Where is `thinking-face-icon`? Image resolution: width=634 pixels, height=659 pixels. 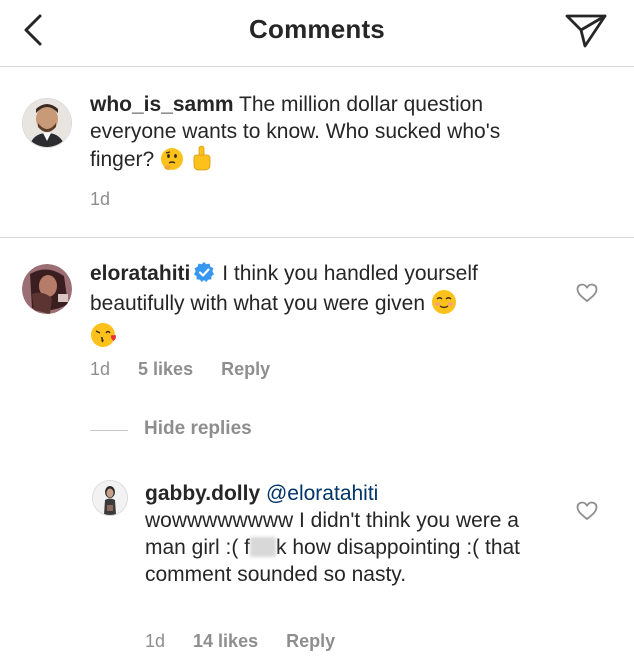
thinking-face-icon is located at coordinates (172, 162).